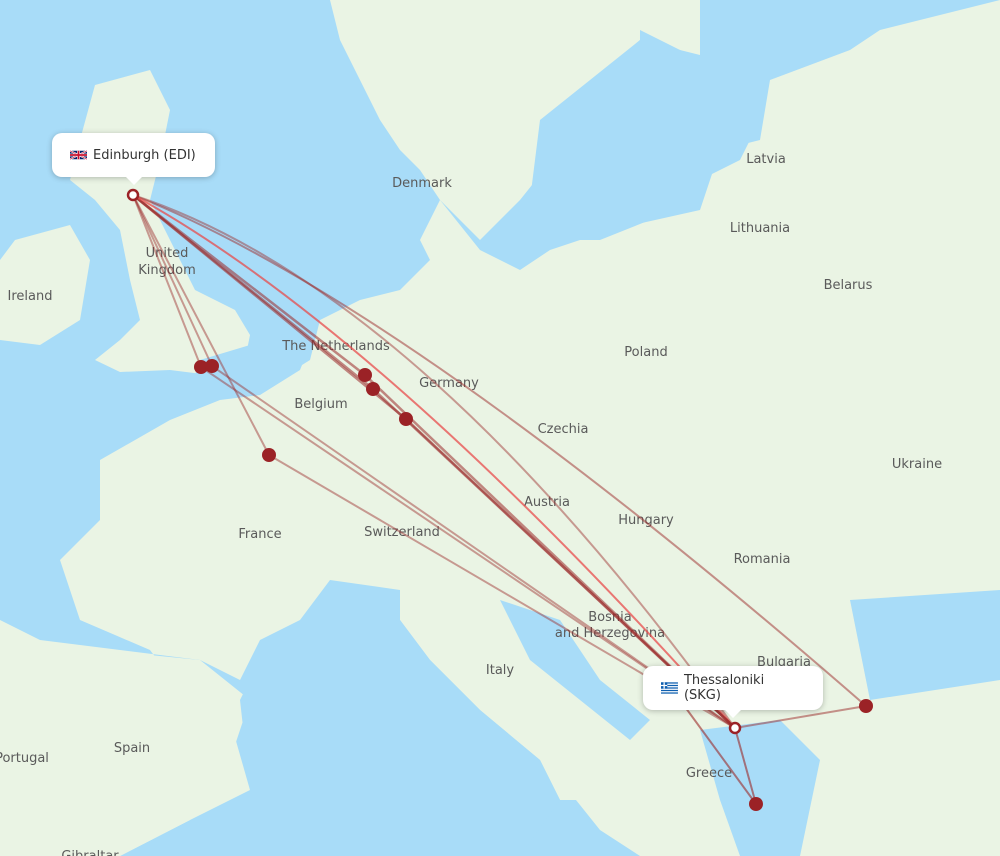 The height and width of the screenshot is (856, 1000). I want to click on destination-tooltip: Thessaloniki (SKG), so click(733, 692).